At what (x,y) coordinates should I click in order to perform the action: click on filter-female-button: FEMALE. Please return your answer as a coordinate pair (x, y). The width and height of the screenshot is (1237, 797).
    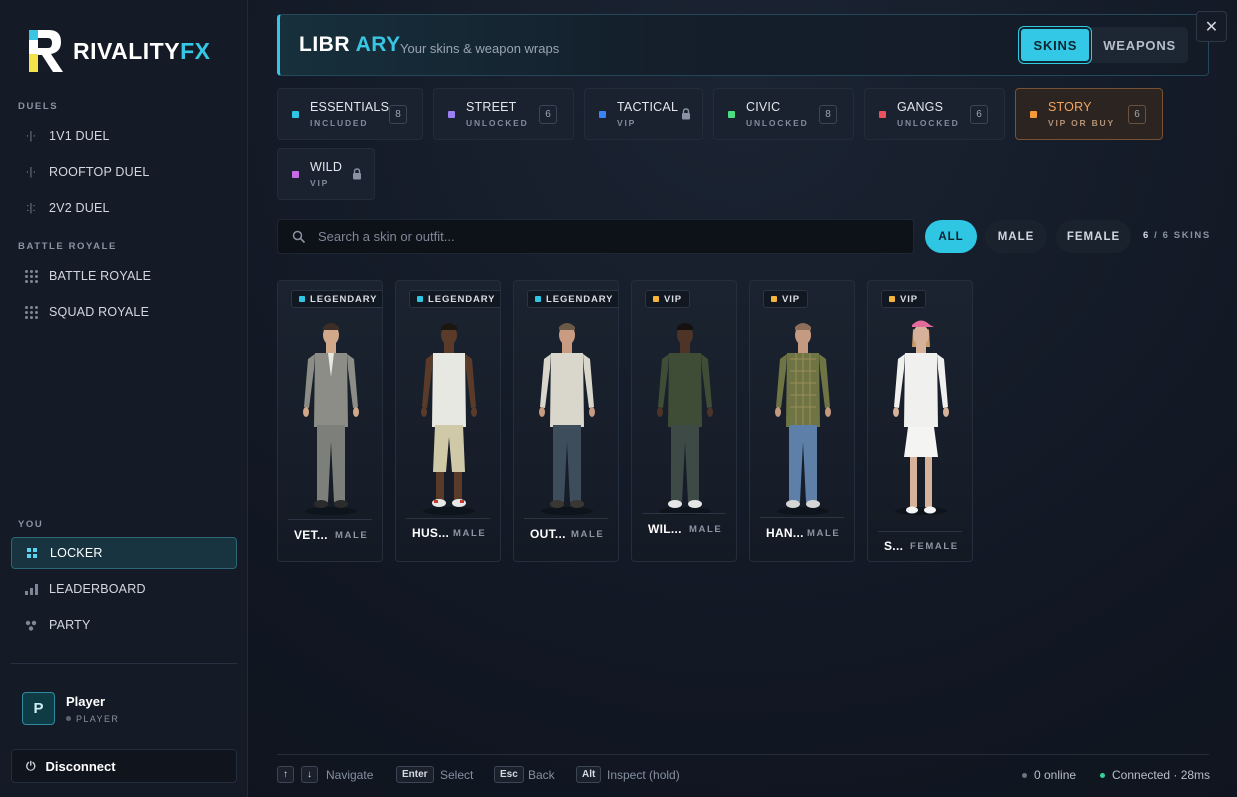
    Looking at the image, I should click on (1093, 236).